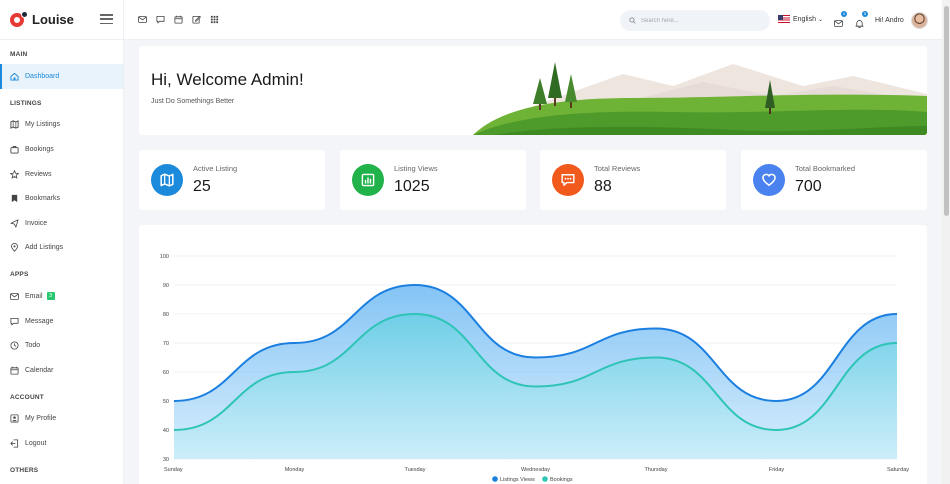 Image resolution: width=950 pixels, height=484 pixels. Describe the element at coordinates (561, 480) in the screenshot. I see `legend-label: Bookings` at that location.